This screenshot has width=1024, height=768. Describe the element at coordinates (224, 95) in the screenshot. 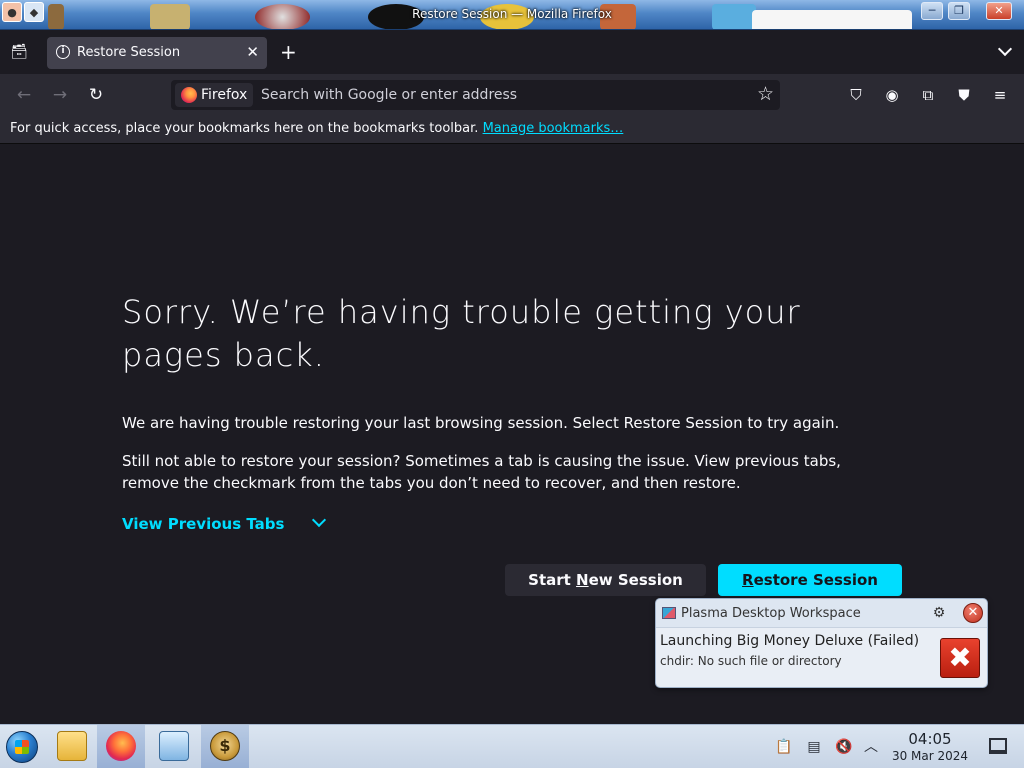

I see `identity-label: Firefox` at that location.